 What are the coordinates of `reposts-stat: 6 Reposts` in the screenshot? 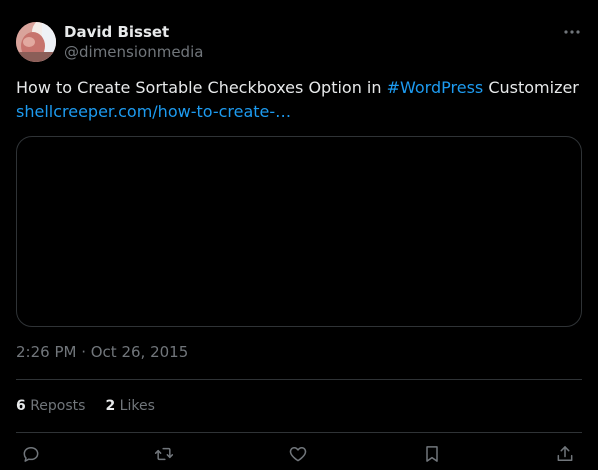 It's located at (50, 406).